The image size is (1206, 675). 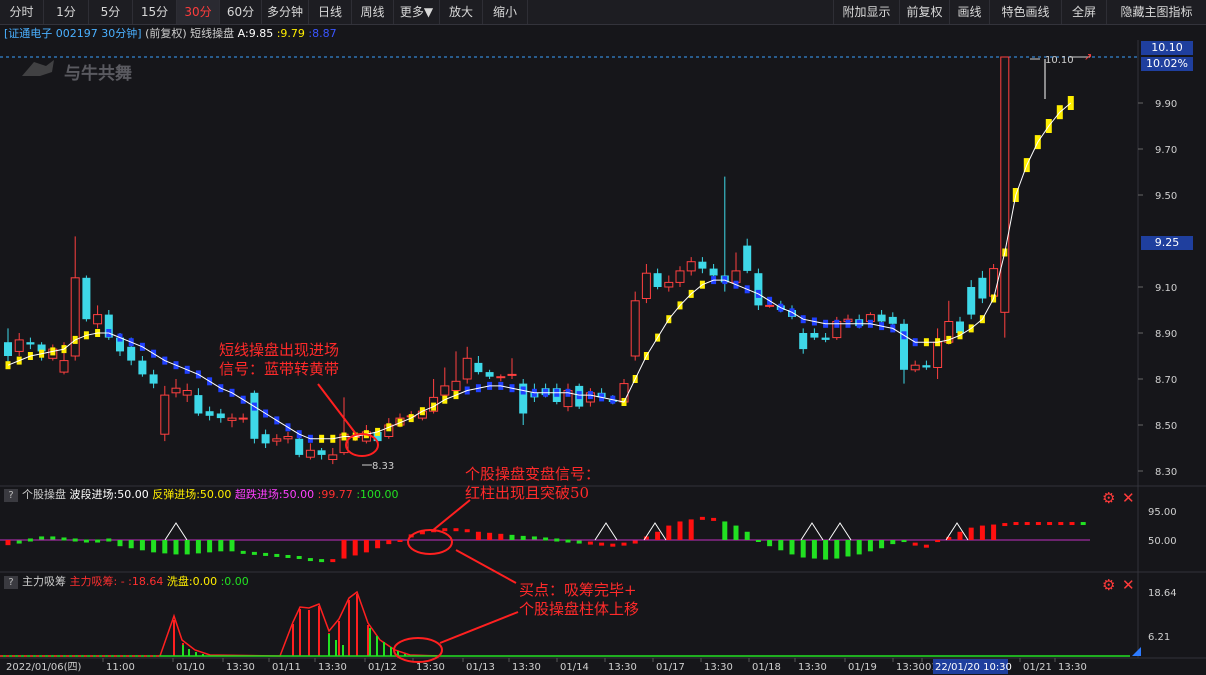 What do you see at coordinates (279, 359) in the screenshot?
I see `annotation-entry-signal: 短线操盘出现进场 信号：蓝带转黄带` at bounding box center [279, 359].